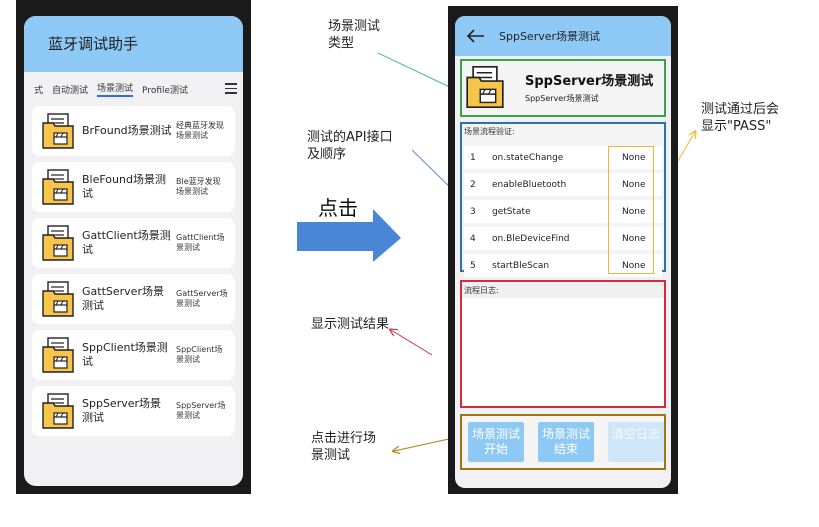 Image resolution: width=819 pixels, height=527 pixels. What do you see at coordinates (200, 242) in the screenshot?
I see `scene-card-desc: GattClient场景测试` at bounding box center [200, 242].